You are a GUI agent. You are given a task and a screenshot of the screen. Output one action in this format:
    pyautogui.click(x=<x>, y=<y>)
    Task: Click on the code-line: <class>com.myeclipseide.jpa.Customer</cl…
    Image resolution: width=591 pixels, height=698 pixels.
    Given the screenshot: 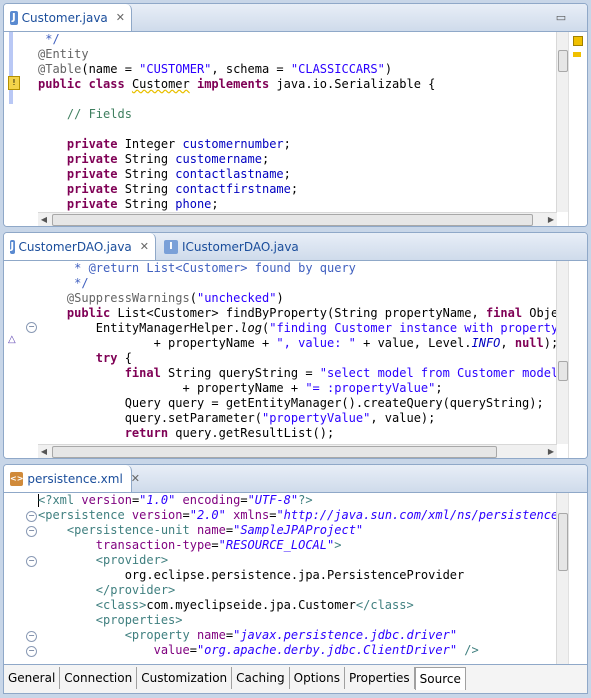 What is the action you would take?
    pyautogui.click(x=303, y=605)
    